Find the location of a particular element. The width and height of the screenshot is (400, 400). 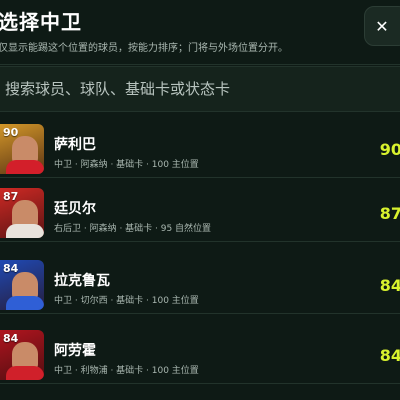

search-input is located at coordinates (195, 89).